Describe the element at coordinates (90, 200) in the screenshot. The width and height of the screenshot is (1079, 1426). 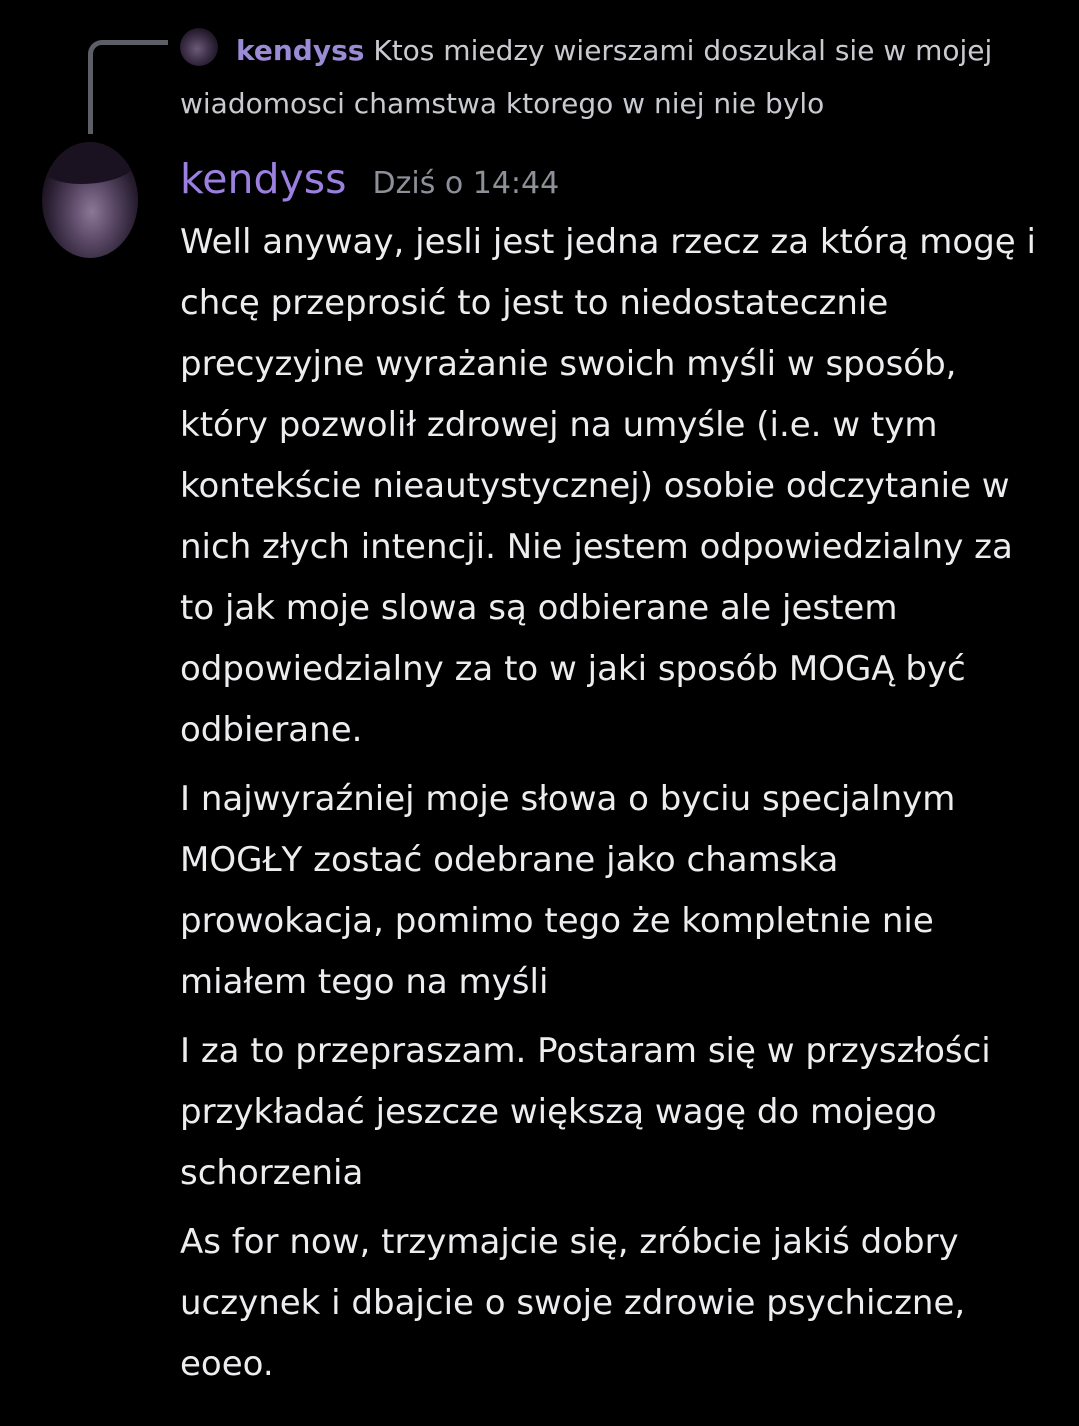
I see `author-avatar` at that location.